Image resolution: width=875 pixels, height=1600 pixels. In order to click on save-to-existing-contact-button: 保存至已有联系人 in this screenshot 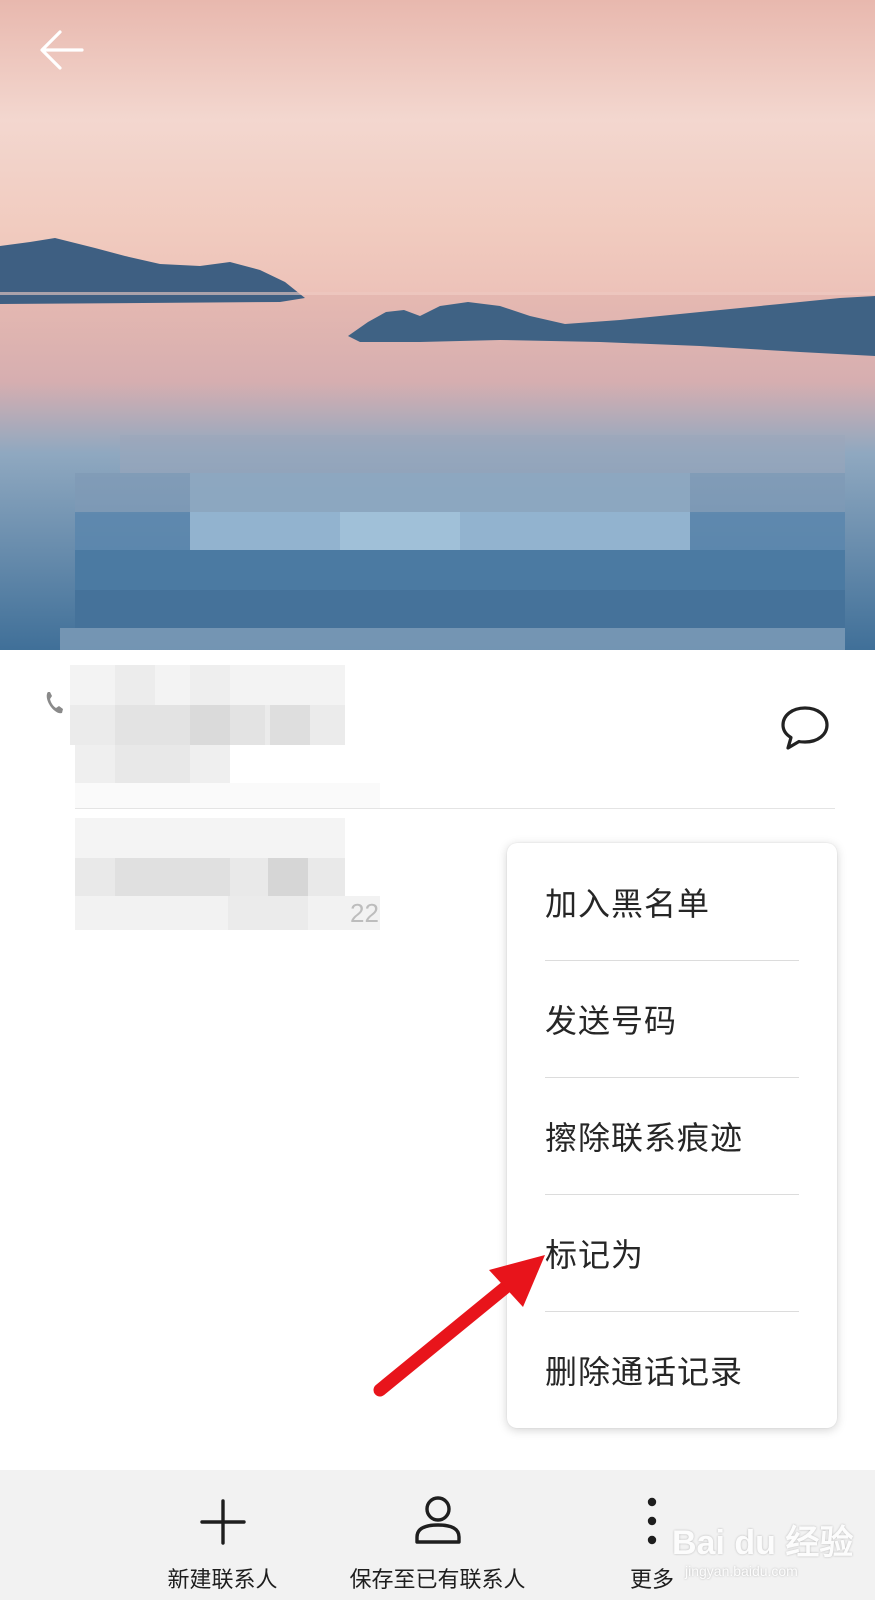, I will do `click(437, 1535)`.